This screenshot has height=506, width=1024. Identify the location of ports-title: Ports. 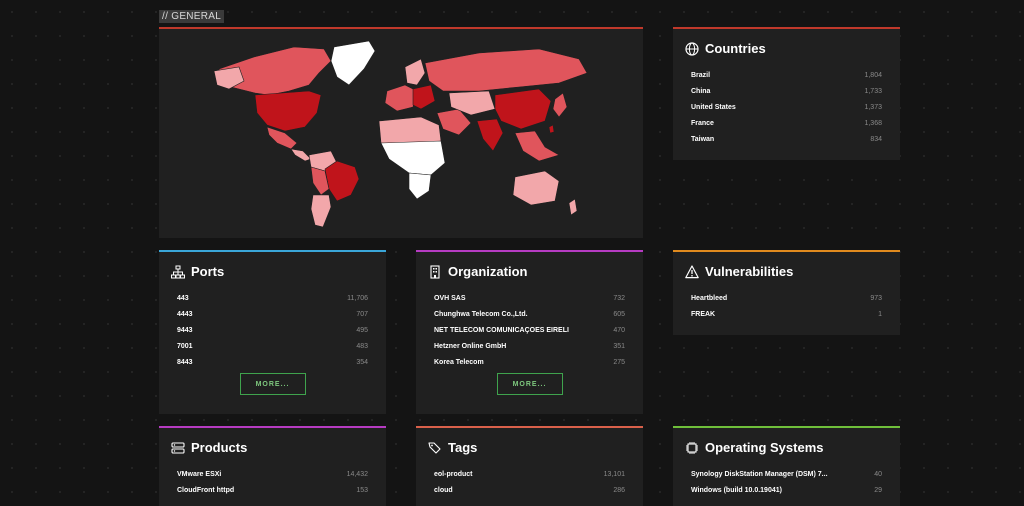
(197, 271).